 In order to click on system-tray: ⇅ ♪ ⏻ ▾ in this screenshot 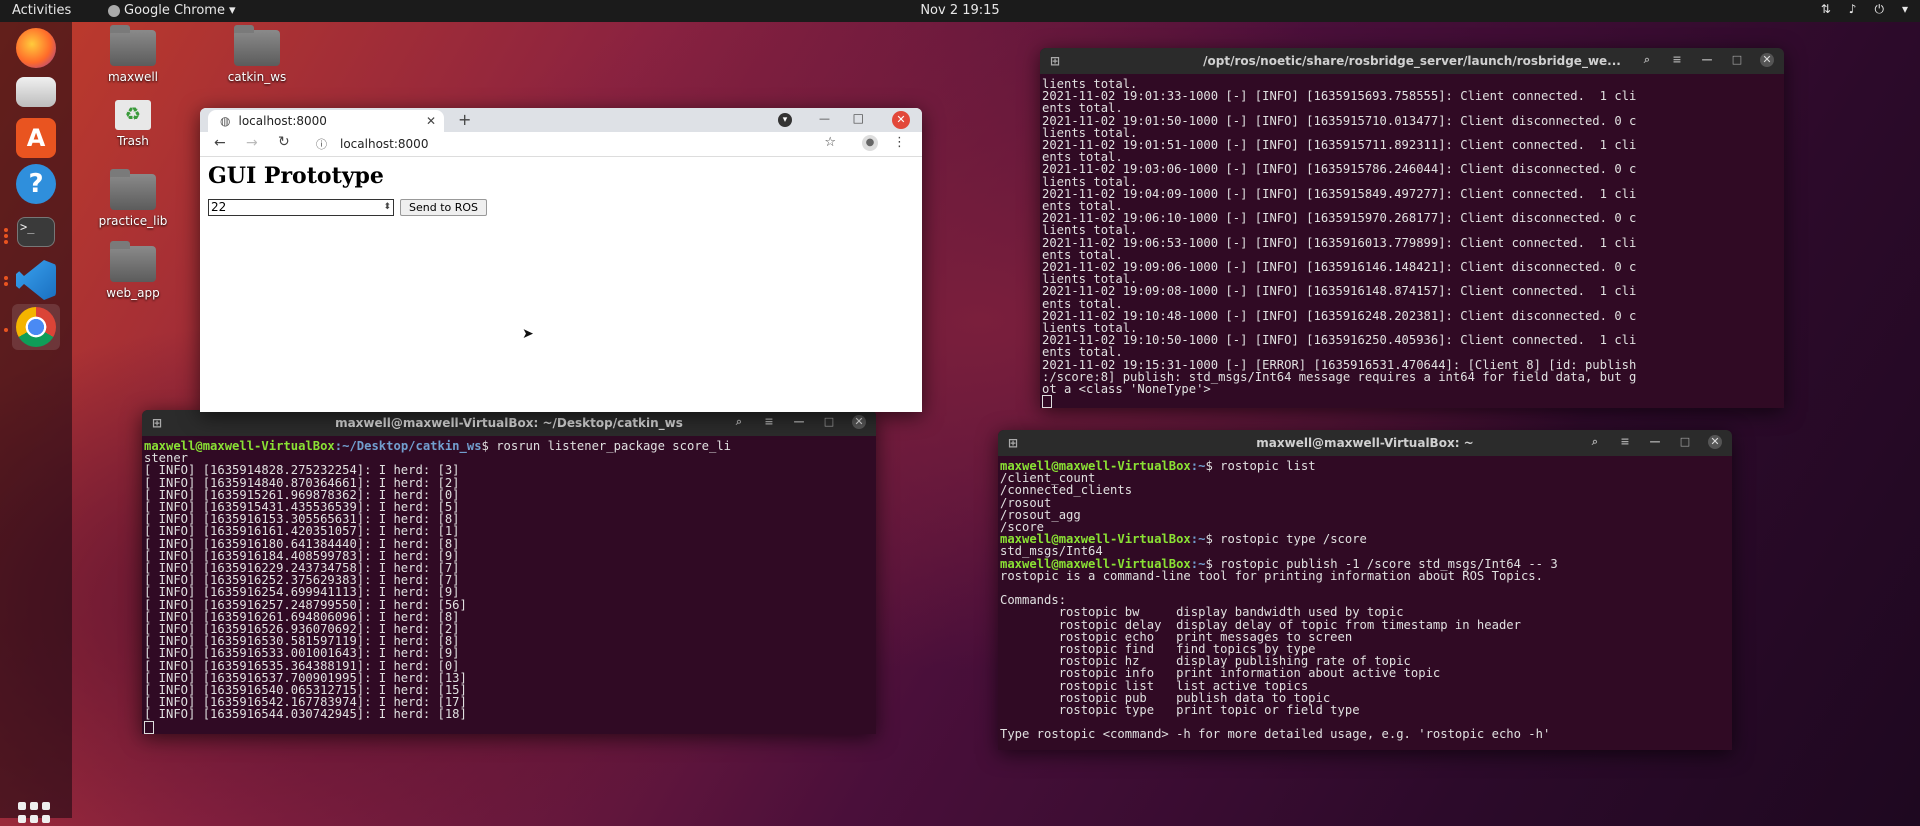, I will do `click(1864, 9)`.